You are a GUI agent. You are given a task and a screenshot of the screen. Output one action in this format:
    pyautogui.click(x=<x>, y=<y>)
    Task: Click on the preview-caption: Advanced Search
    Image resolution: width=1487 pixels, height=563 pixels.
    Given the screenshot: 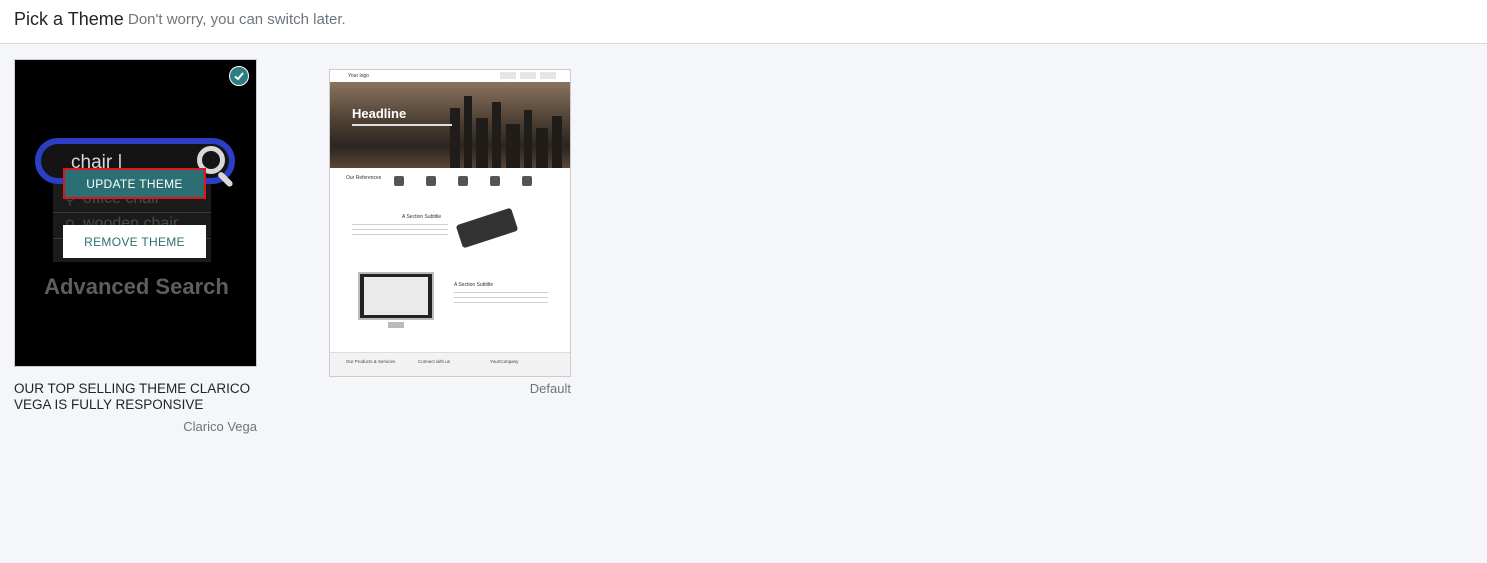 What is the action you would take?
    pyautogui.click(x=136, y=286)
    